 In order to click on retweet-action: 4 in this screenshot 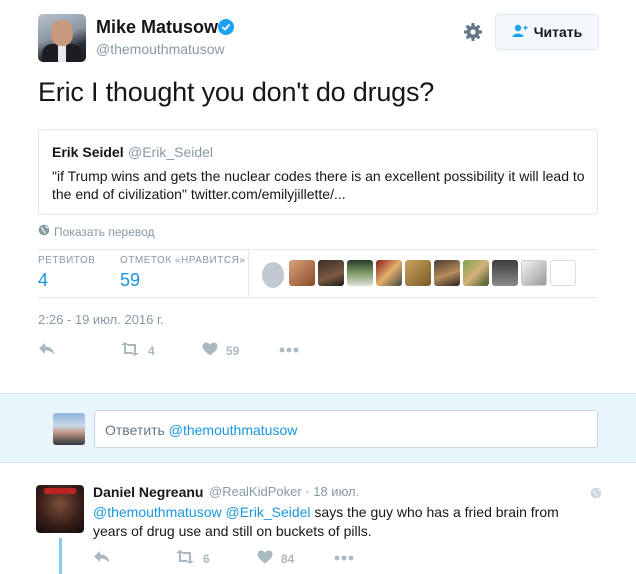, I will do `click(137, 350)`.